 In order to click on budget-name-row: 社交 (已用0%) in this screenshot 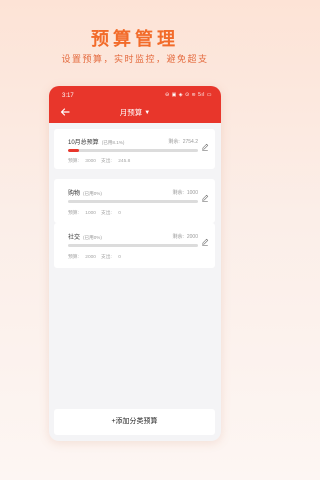, I will do `click(85, 236)`.